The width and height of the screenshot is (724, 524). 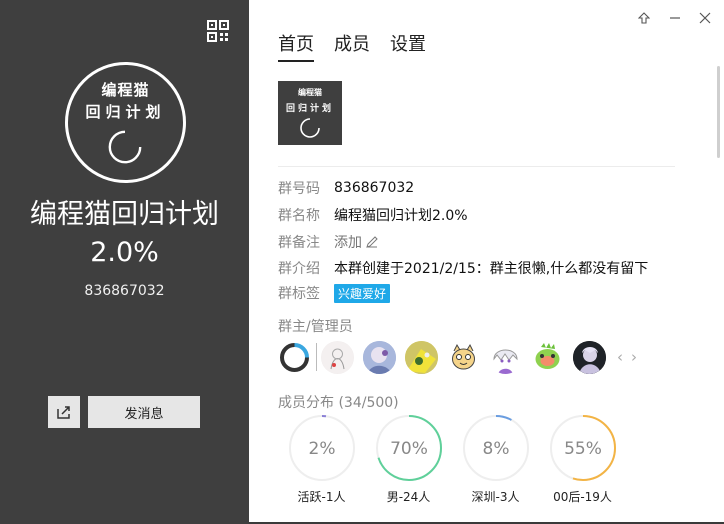 I want to click on svg-text: 70%, so click(x=409, y=449).